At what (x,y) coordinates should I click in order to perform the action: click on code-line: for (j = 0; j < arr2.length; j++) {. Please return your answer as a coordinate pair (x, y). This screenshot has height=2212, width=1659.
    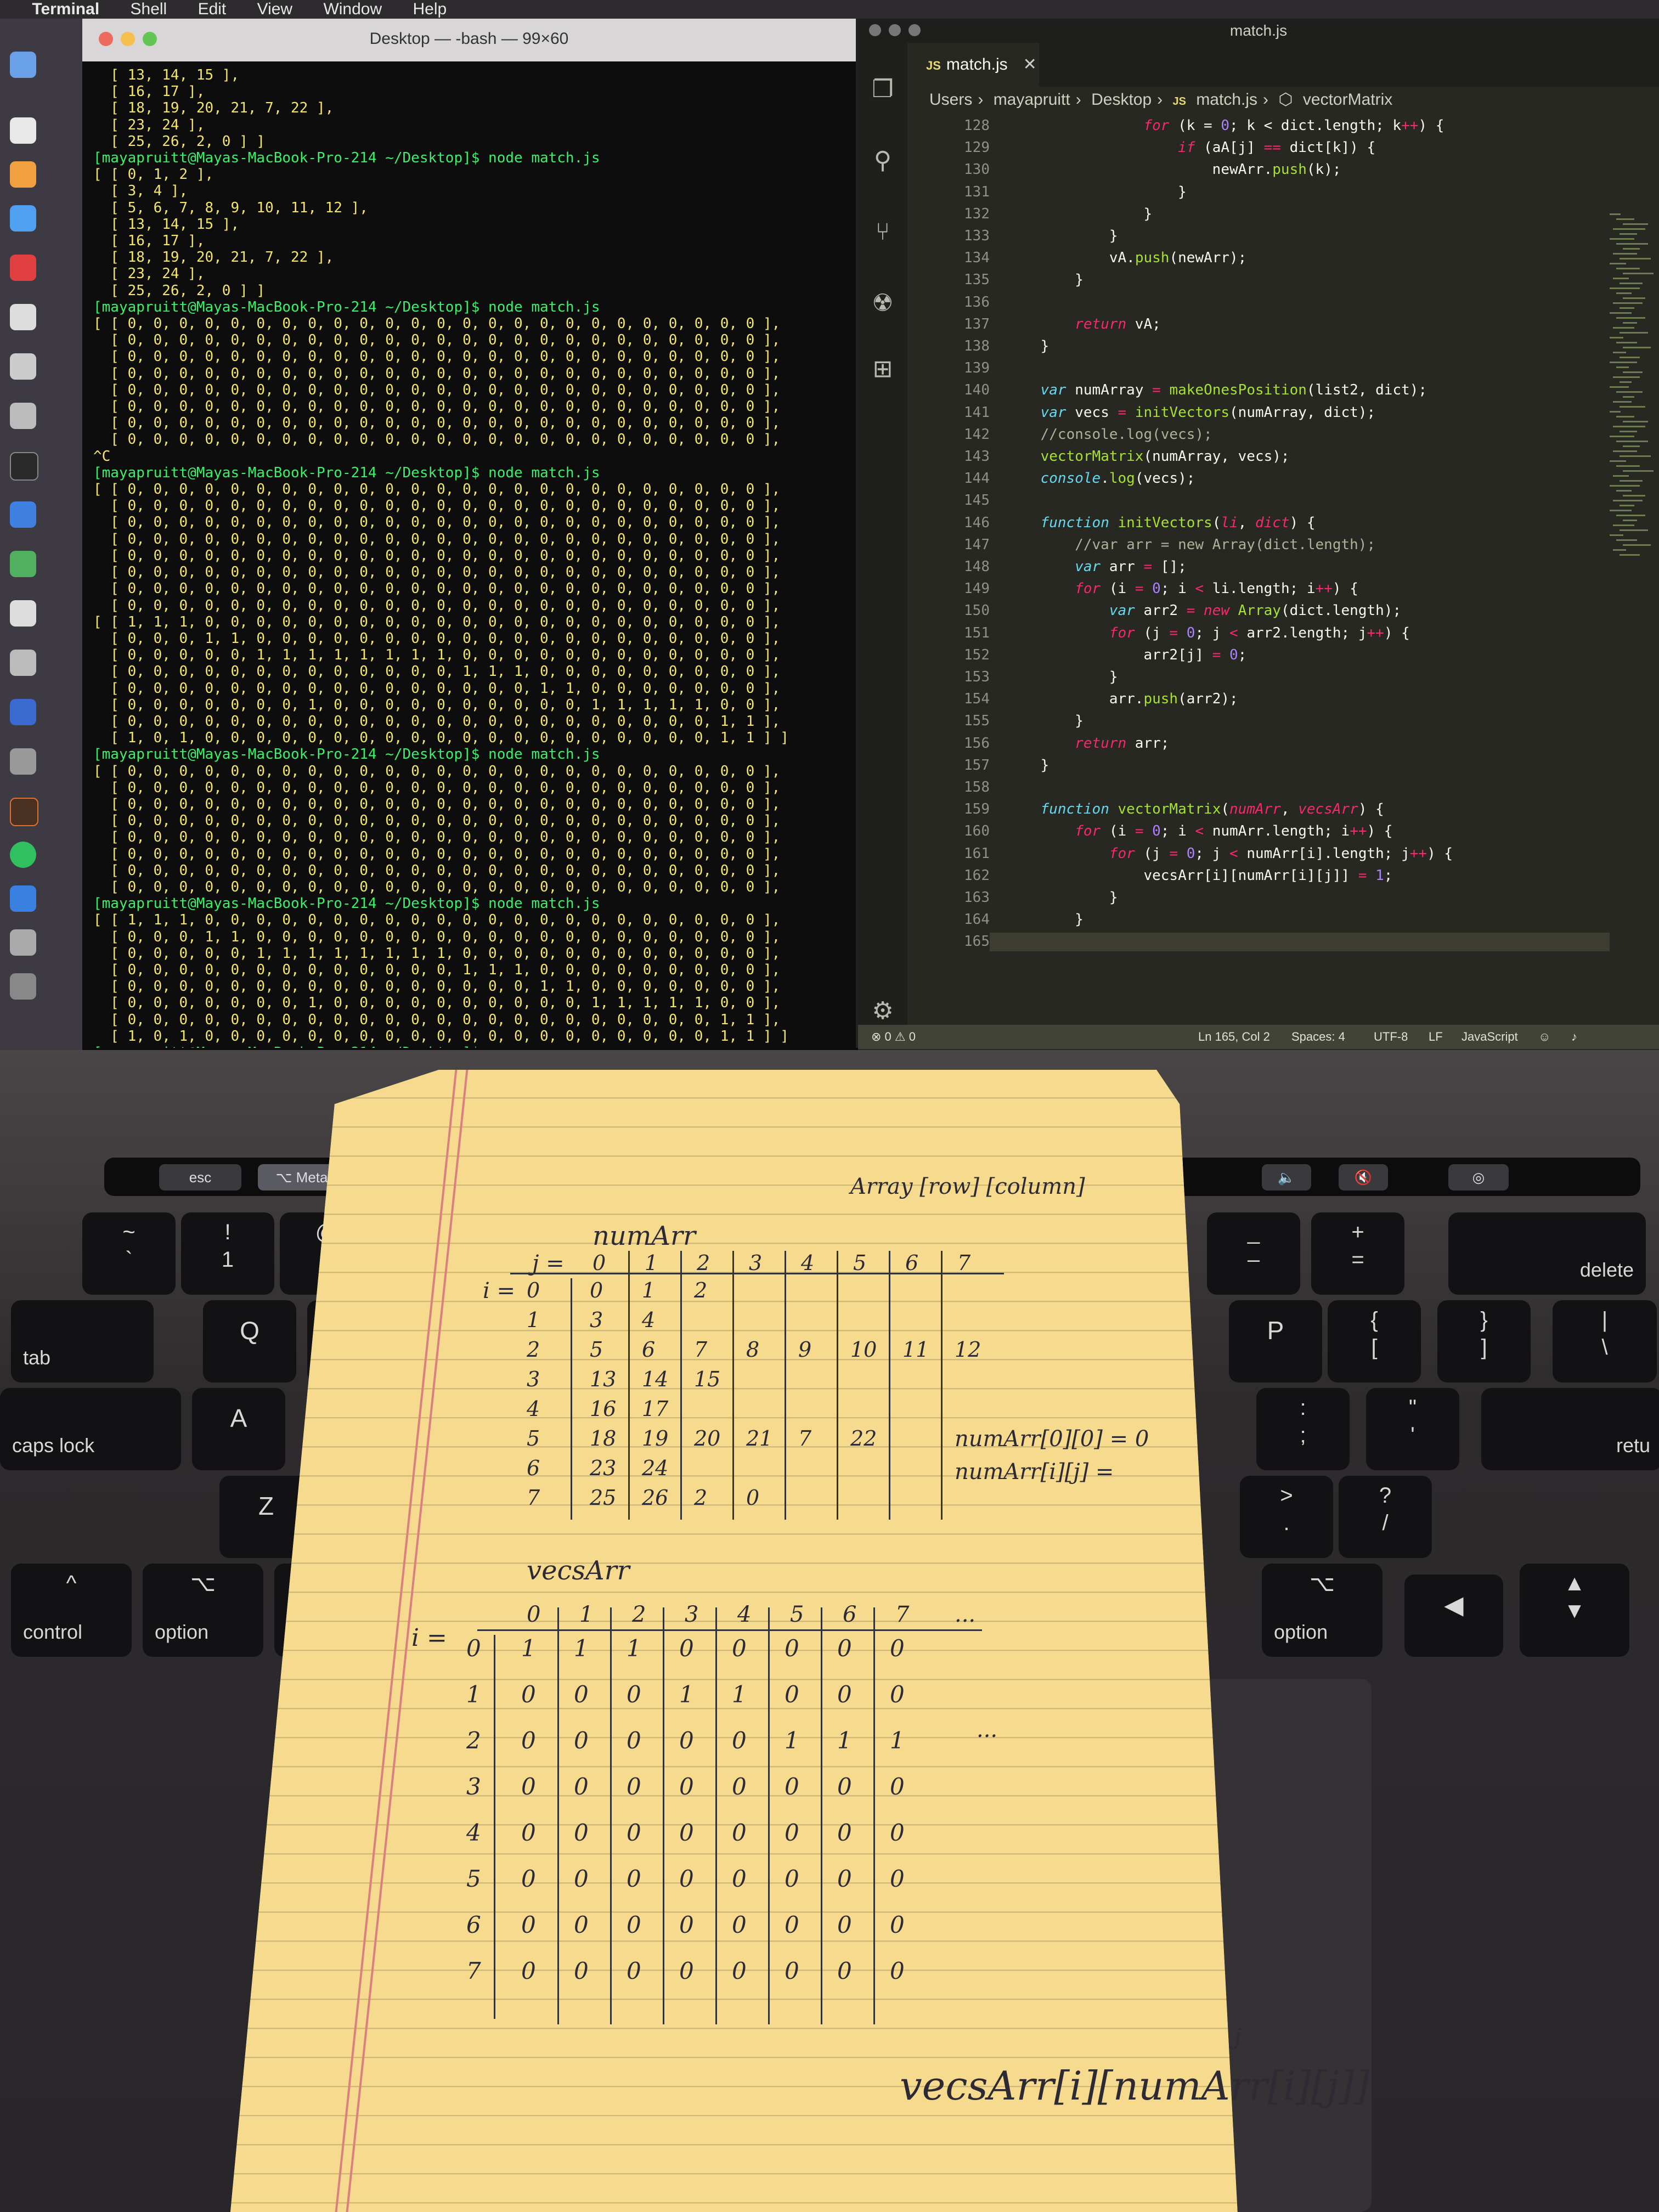
    Looking at the image, I should click on (1208, 633).